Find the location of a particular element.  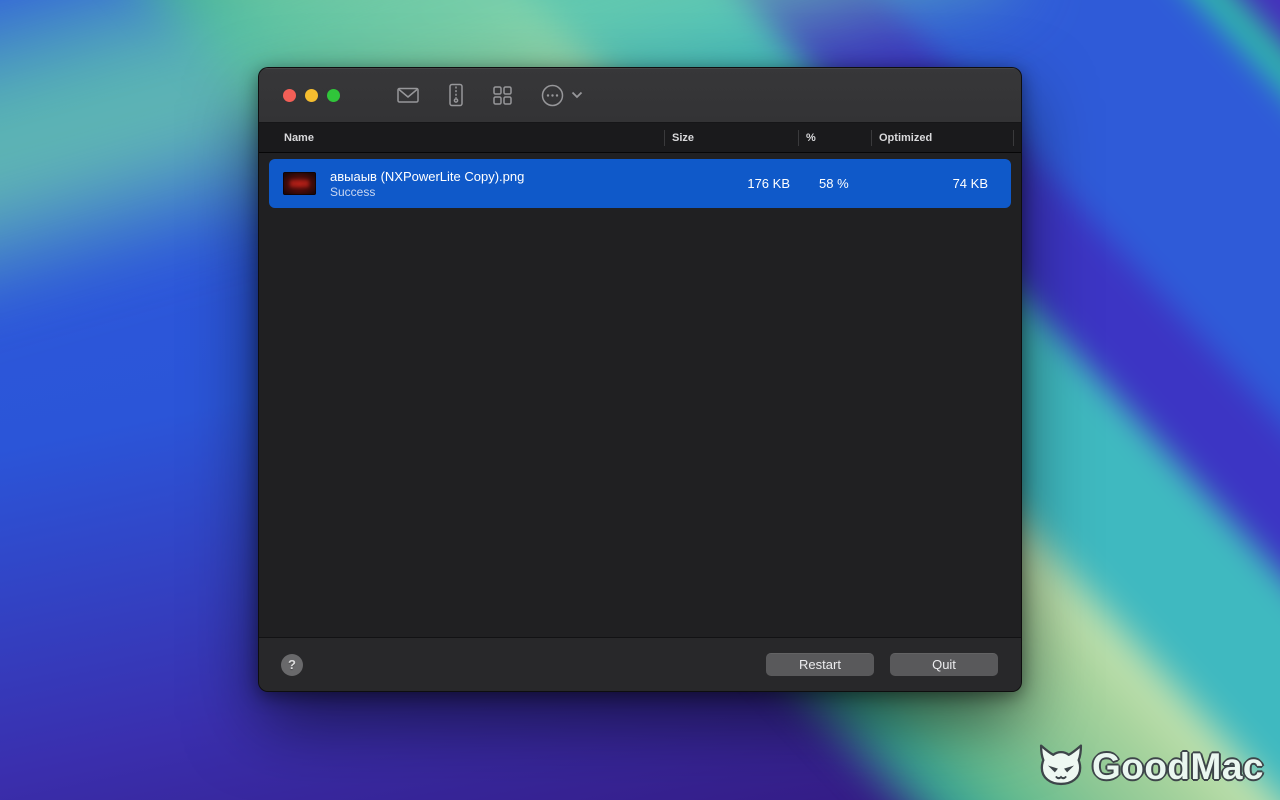

column-header-spacer is located at coordinates (1017, 137).